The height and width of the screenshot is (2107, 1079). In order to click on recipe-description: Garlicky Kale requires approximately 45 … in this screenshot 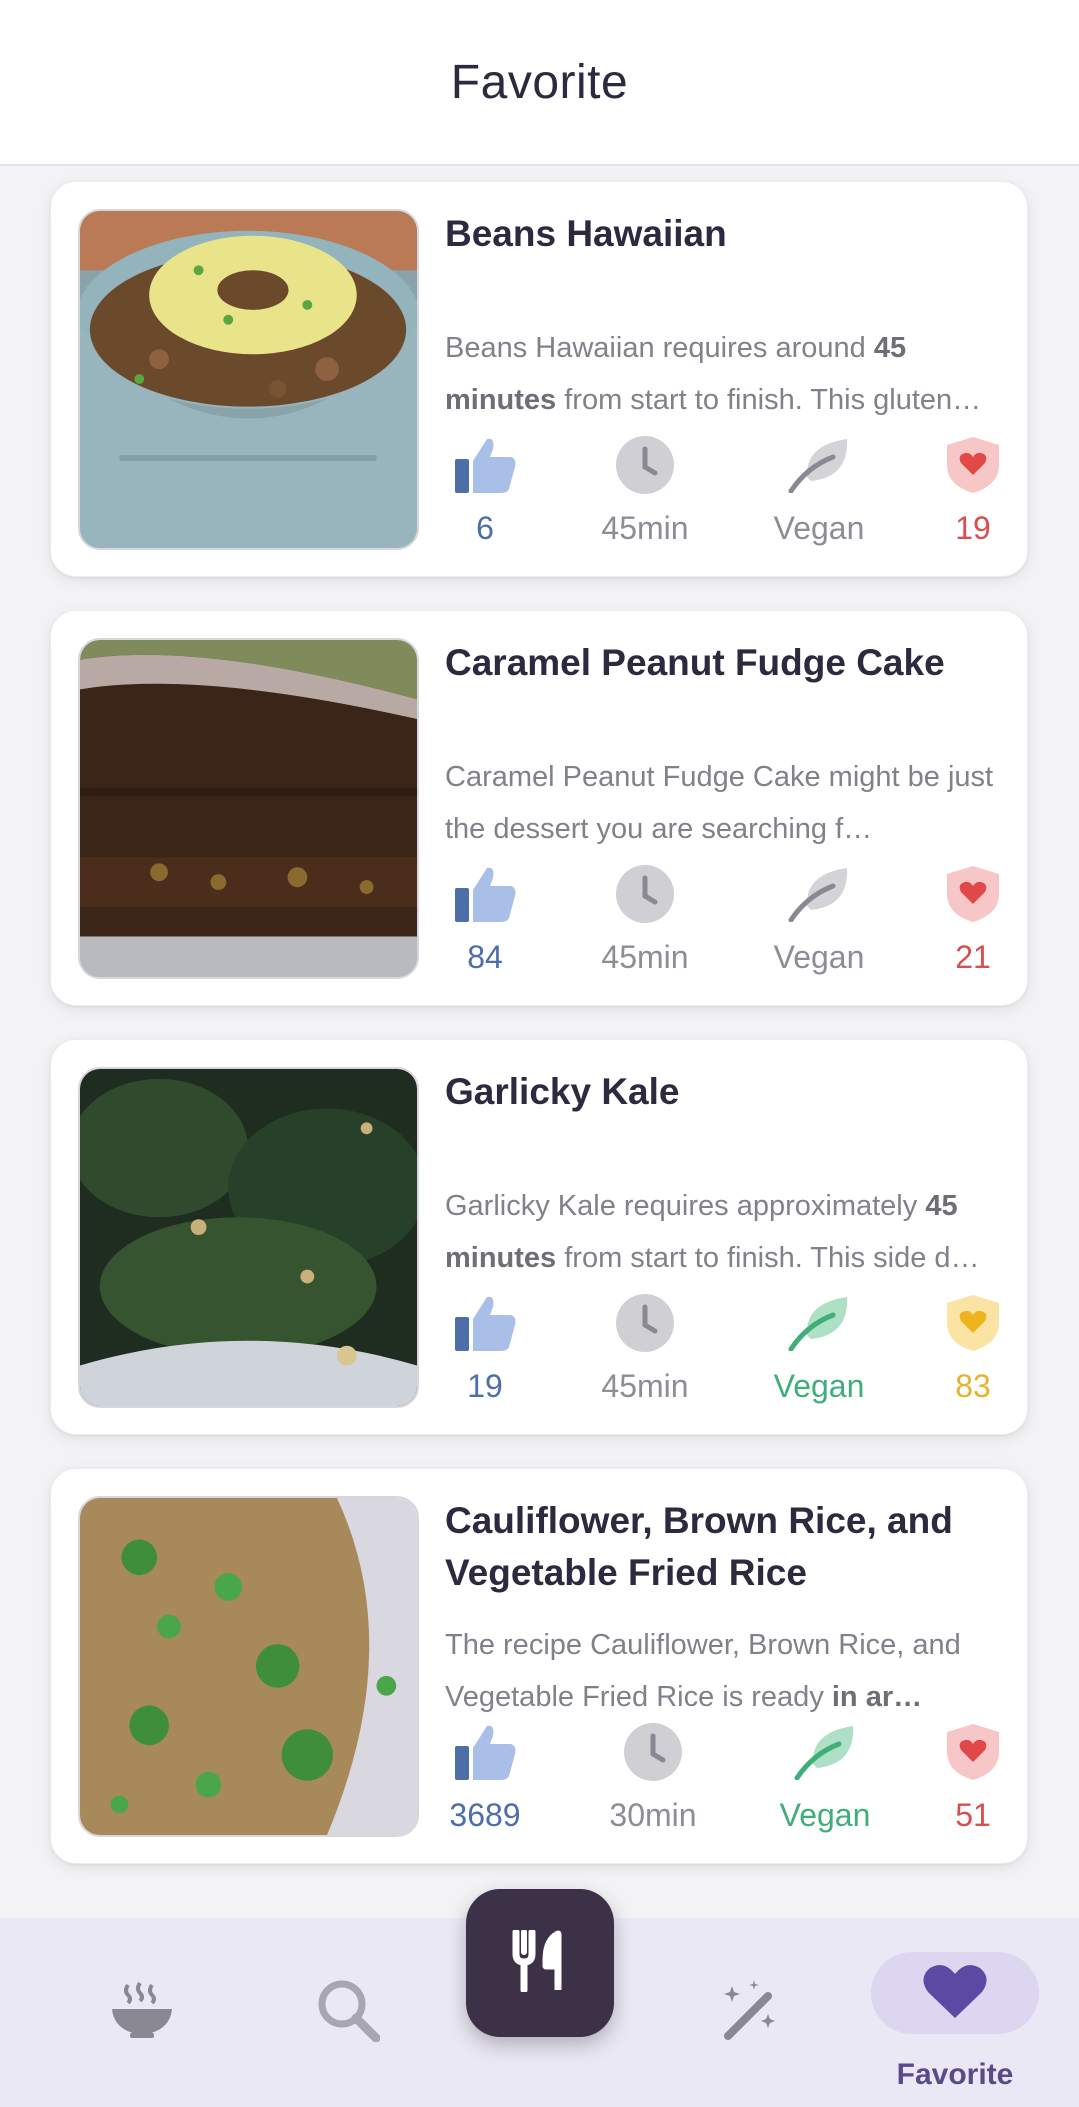, I will do `click(712, 1232)`.